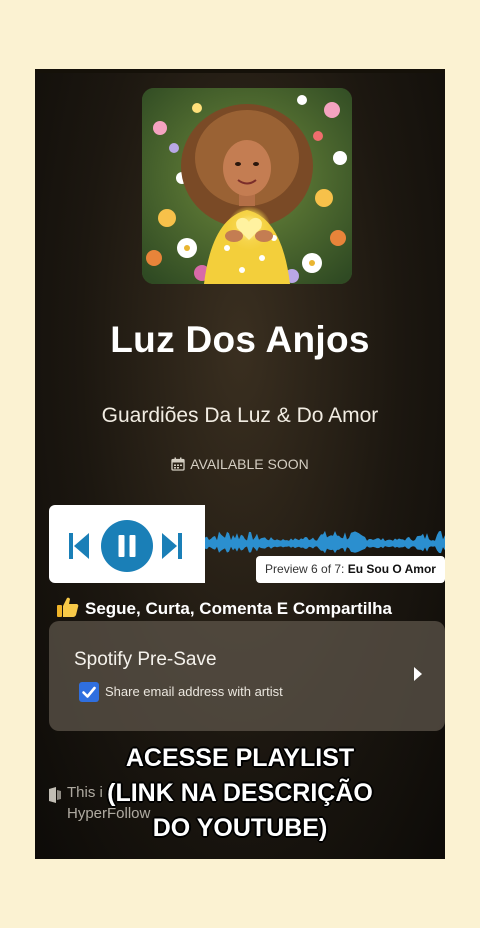 The image size is (480, 928). What do you see at coordinates (238, 608) in the screenshot?
I see `cta-text: Segue, Curta, Comenta E Compartilha` at bounding box center [238, 608].